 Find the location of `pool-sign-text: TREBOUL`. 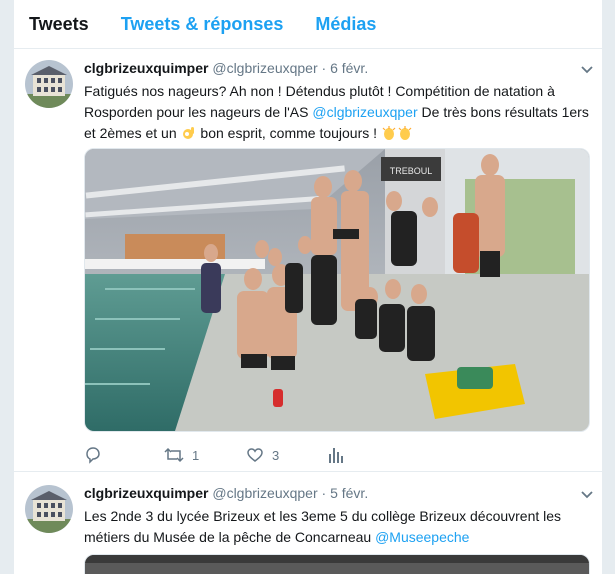

pool-sign-text: TREBOUL is located at coordinates (411, 171).